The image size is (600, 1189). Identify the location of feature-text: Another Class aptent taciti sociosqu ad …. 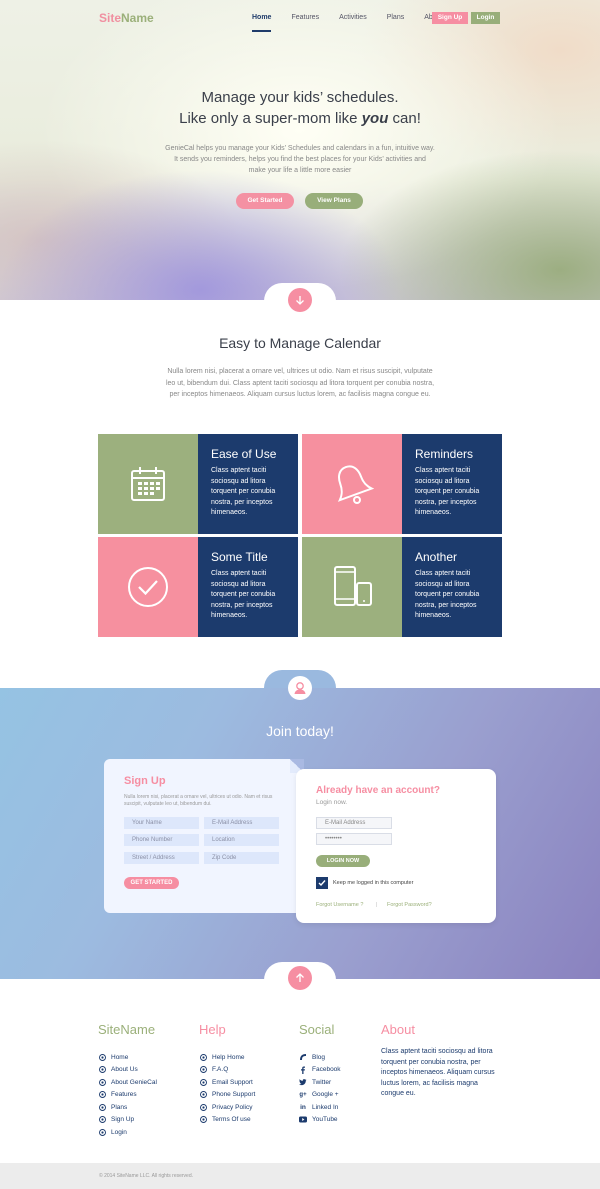
(452, 587).